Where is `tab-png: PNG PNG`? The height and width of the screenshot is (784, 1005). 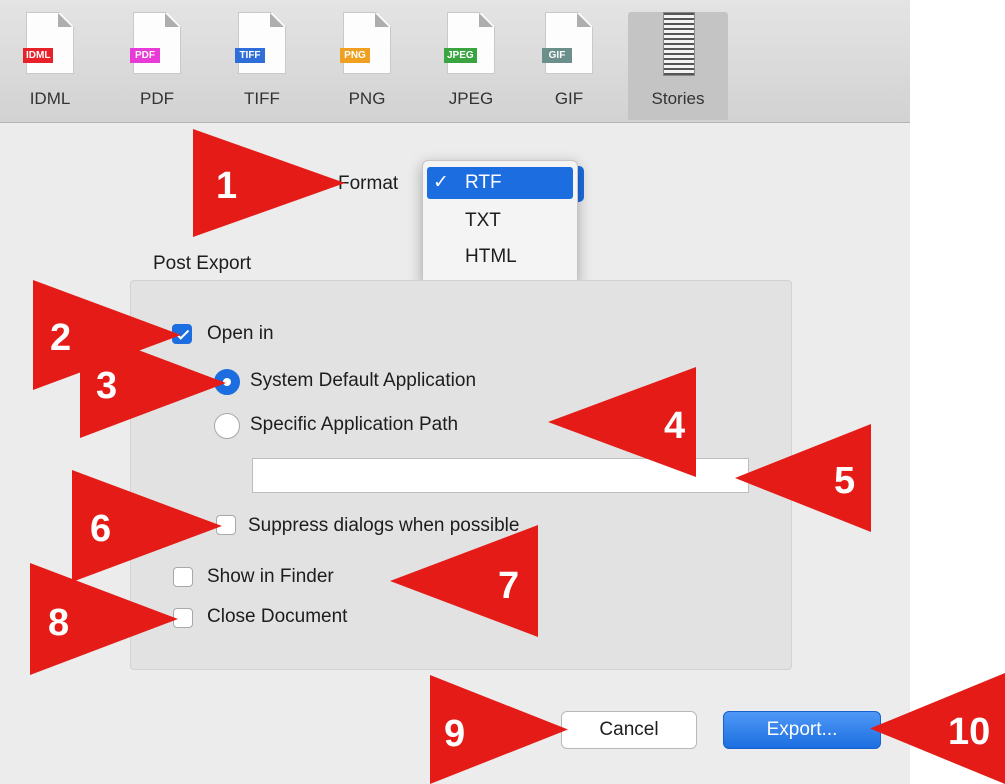
tab-png: PNG PNG is located at coordinates (367, 66).